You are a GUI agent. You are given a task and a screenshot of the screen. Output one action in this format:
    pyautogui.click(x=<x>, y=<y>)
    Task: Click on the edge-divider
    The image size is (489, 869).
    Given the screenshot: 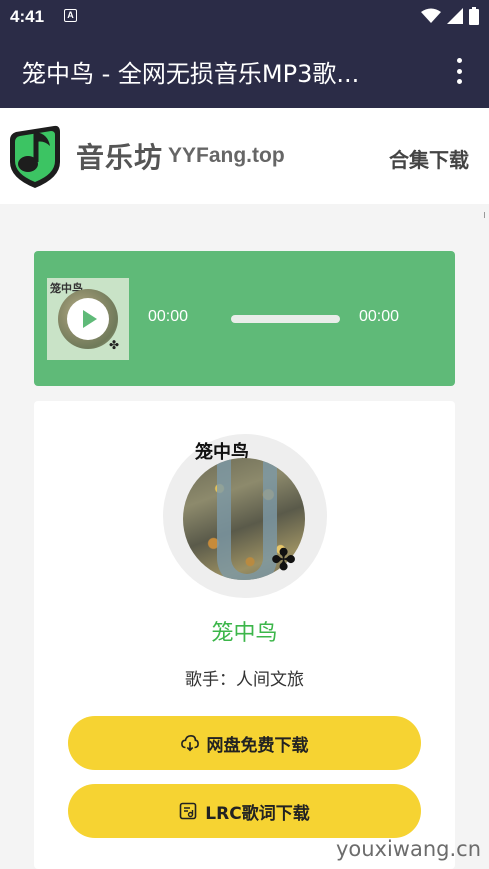 What is the action you would take?
    pyautogui.click(x=486, y=215)
    